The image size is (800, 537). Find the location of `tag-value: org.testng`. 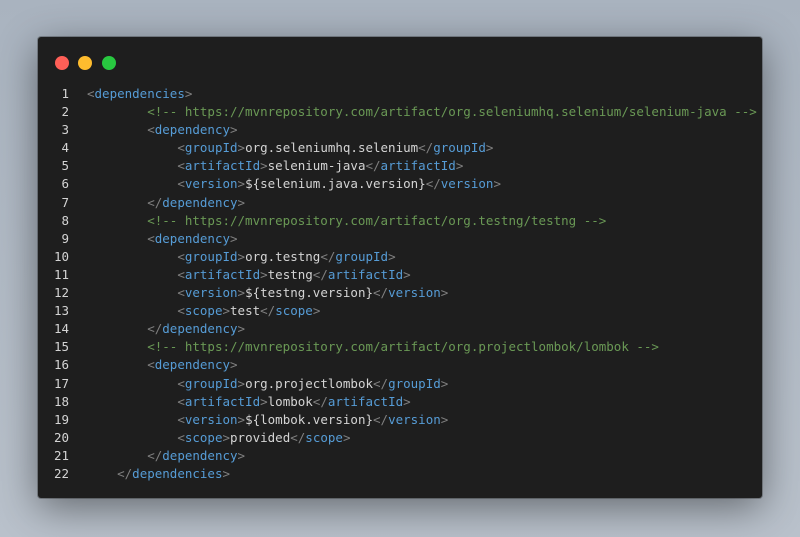

tag-value: org.testng is located at coordinates (283, 256).